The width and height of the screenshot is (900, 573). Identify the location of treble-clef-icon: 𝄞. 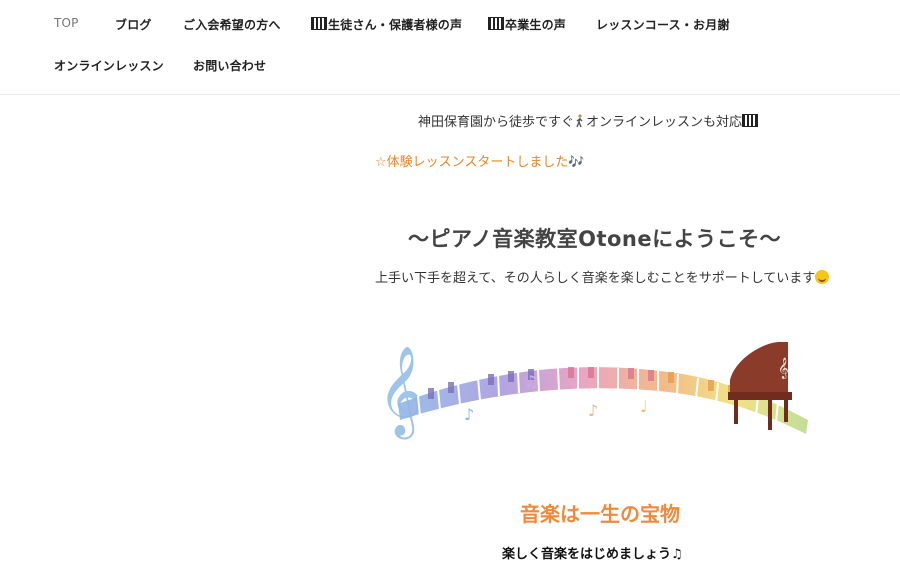
(401, 393).